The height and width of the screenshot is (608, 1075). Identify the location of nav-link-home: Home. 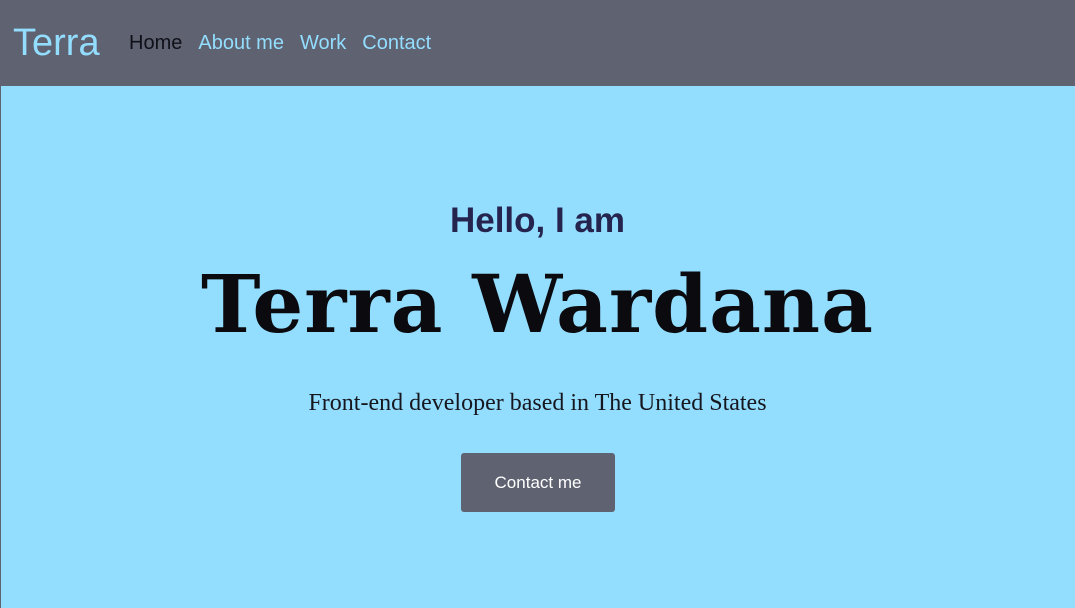
(155, 43).